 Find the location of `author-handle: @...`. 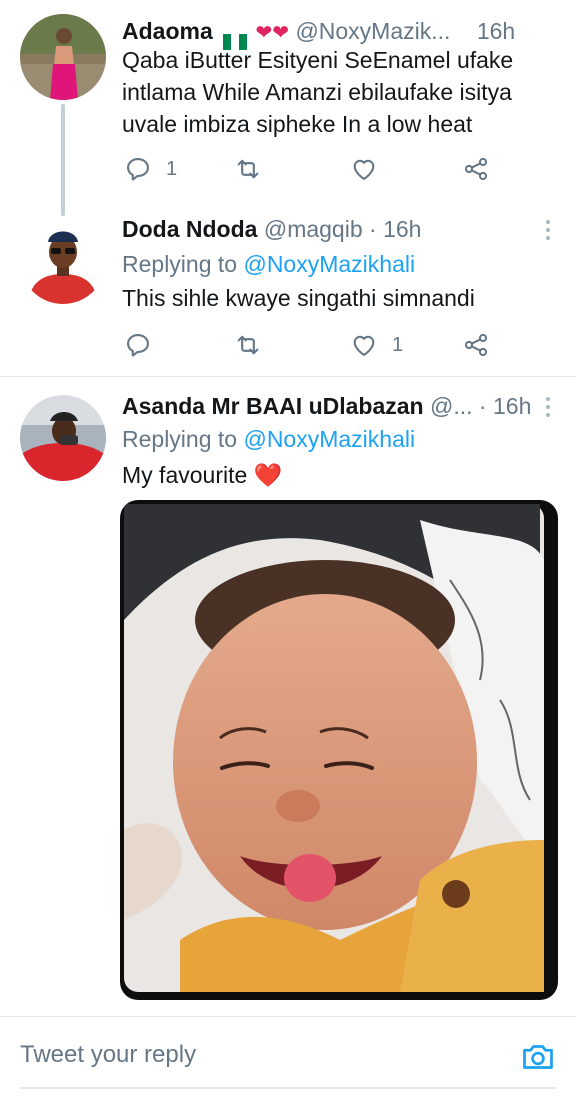

author-handle: @... is located at coordinates (451, 406).